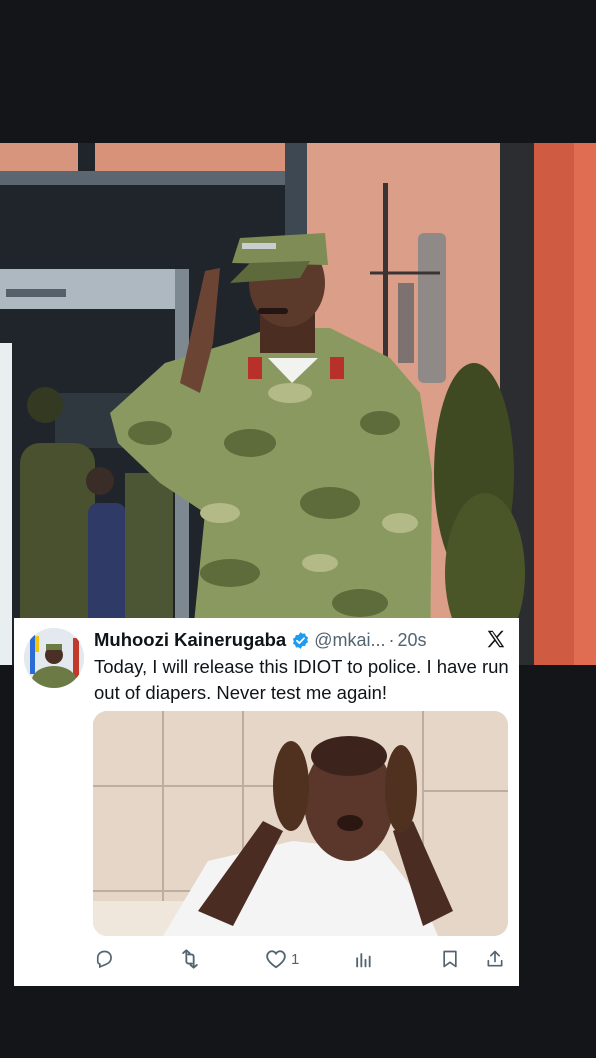  I want to click on bookmark-button, so click(450, 959).